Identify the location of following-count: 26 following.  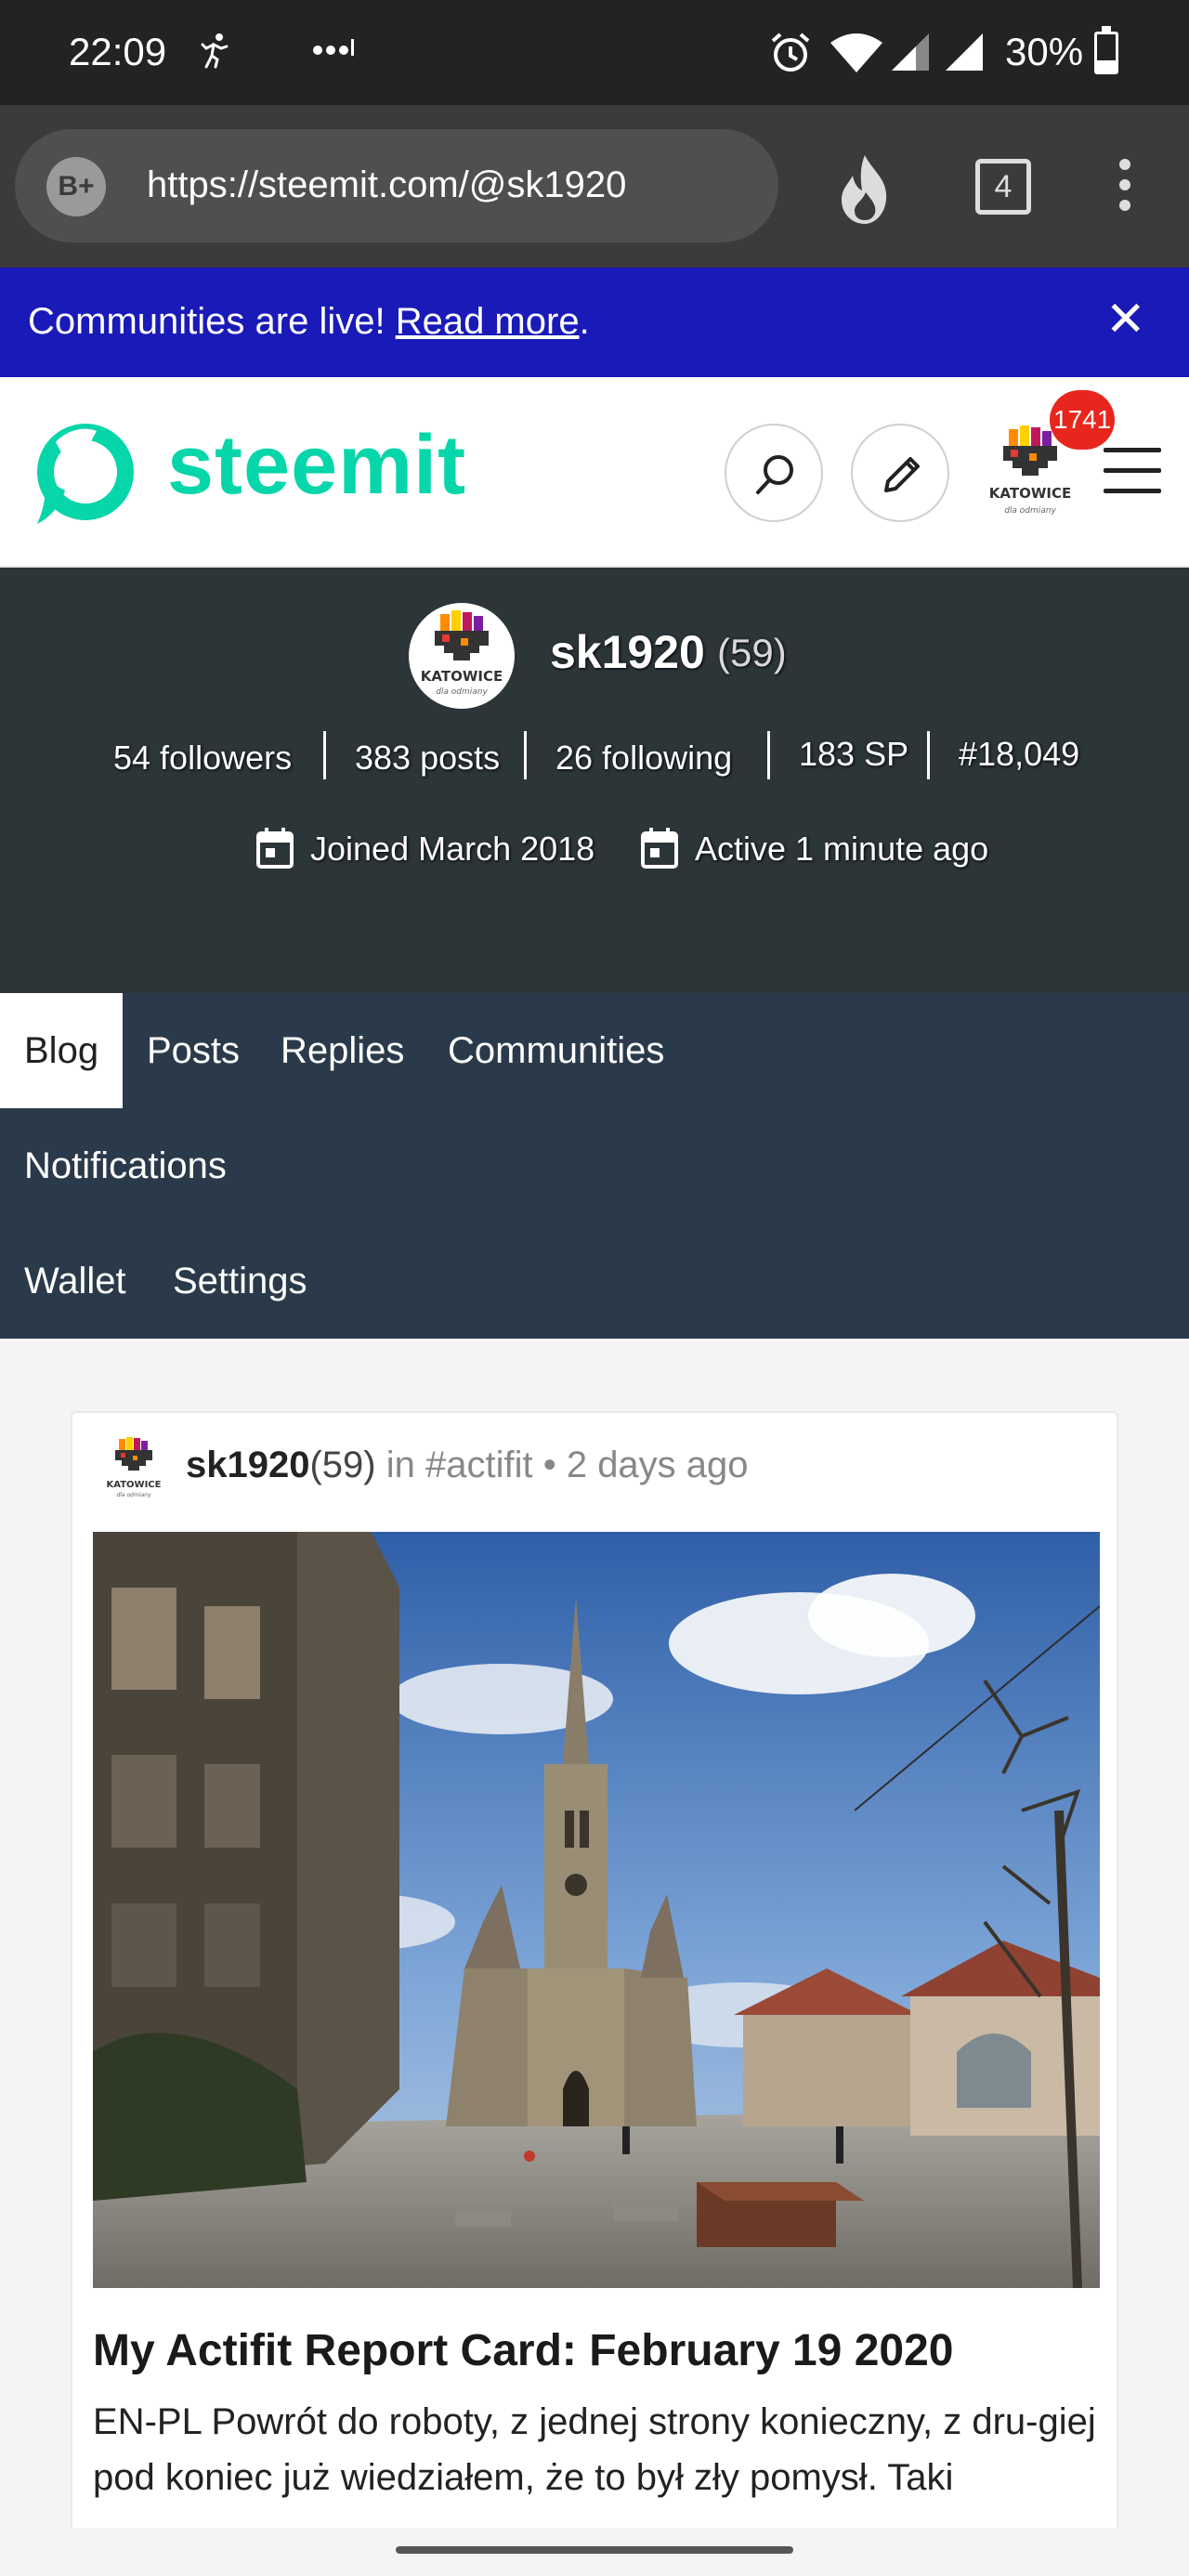
(643, 759).